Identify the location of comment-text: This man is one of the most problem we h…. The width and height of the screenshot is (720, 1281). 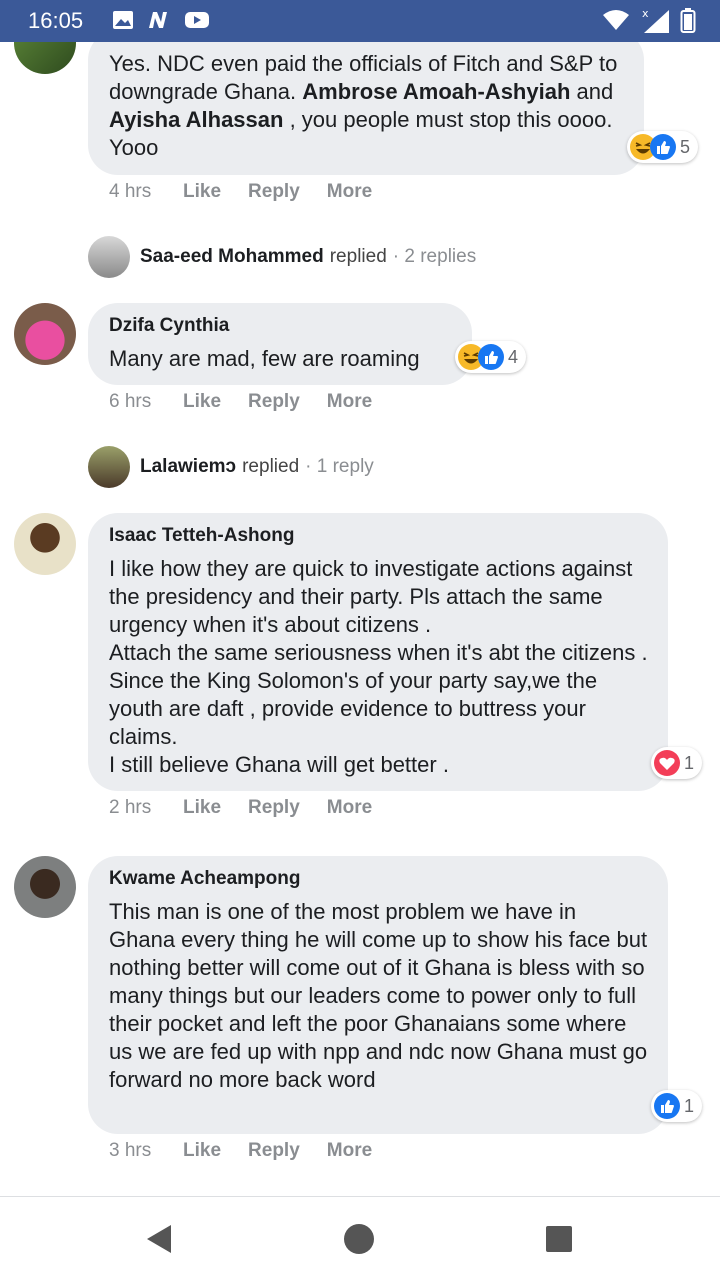
(381, 995).